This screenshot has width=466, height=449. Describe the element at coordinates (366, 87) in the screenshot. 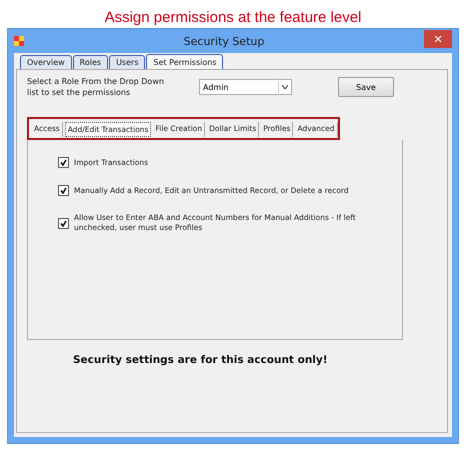

I see `save-button: Save` at that location.